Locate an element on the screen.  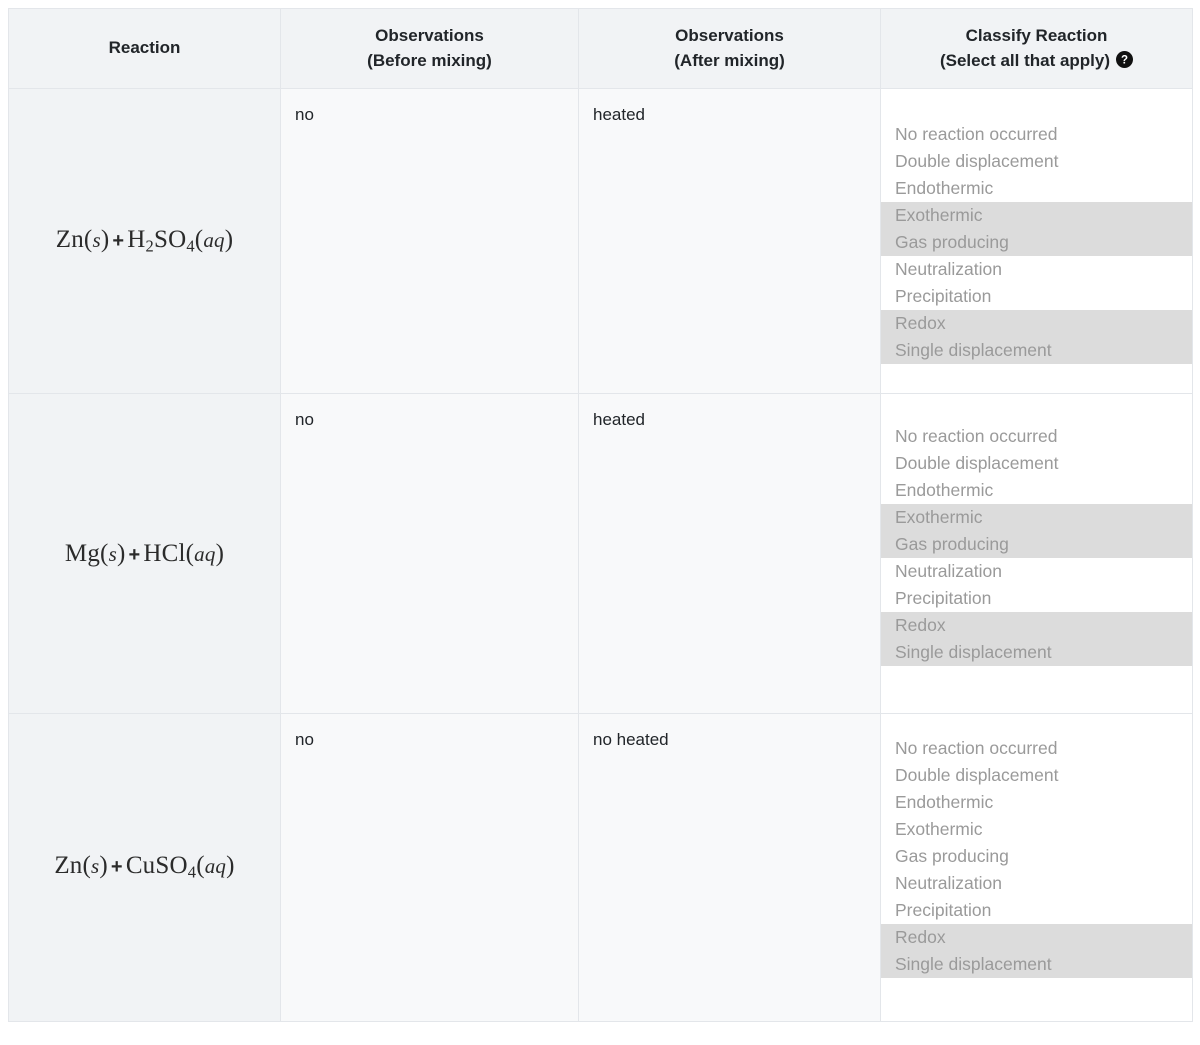
header-line-1: Reaction is located at coordinates (144, 48).